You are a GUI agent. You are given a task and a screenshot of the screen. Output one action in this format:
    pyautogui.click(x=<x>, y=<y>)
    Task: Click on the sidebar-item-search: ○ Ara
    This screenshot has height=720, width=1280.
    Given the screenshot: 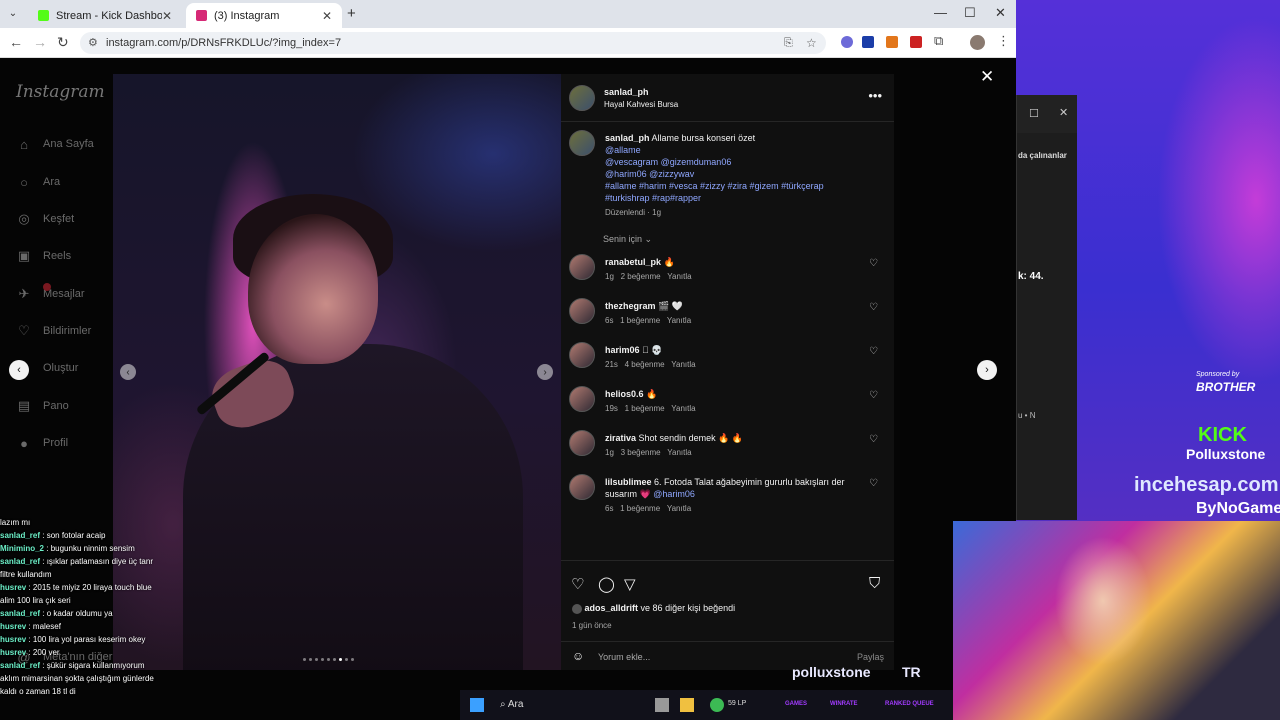 What is the action you would take?
    pyautogui.click(x=38, y=182)
    